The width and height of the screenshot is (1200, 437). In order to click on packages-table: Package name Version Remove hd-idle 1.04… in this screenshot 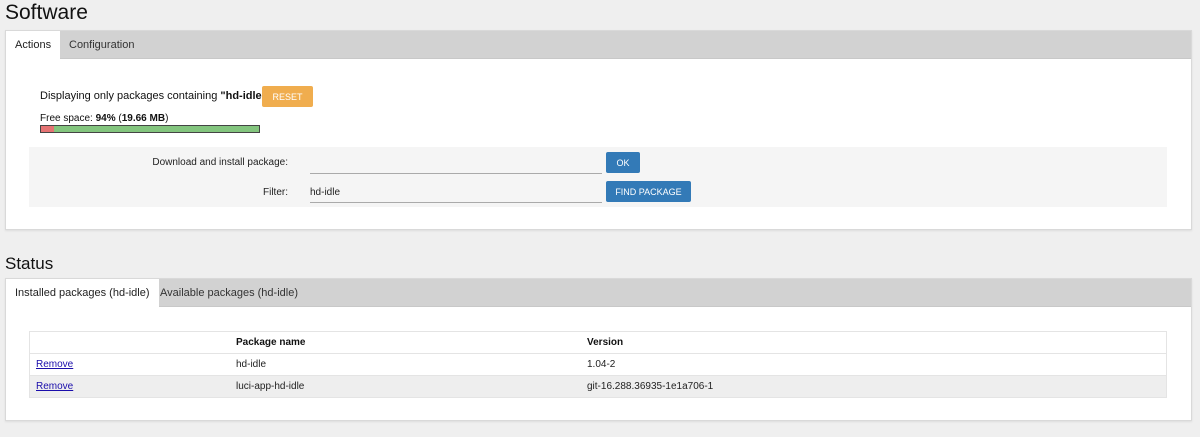, I will do `click(598, 364)`.